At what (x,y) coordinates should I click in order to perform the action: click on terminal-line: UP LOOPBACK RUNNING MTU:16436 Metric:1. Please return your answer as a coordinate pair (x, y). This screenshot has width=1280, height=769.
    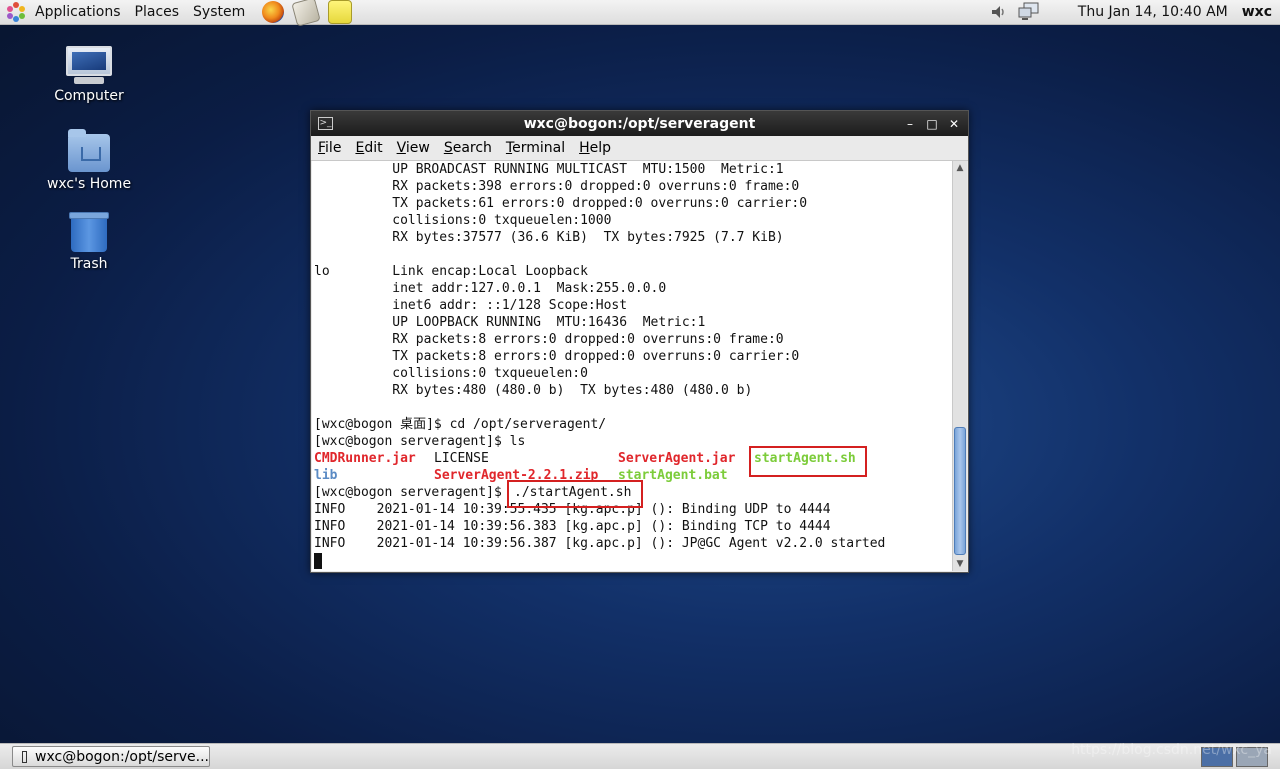
    Looking at the image, I should click on (510, 322).